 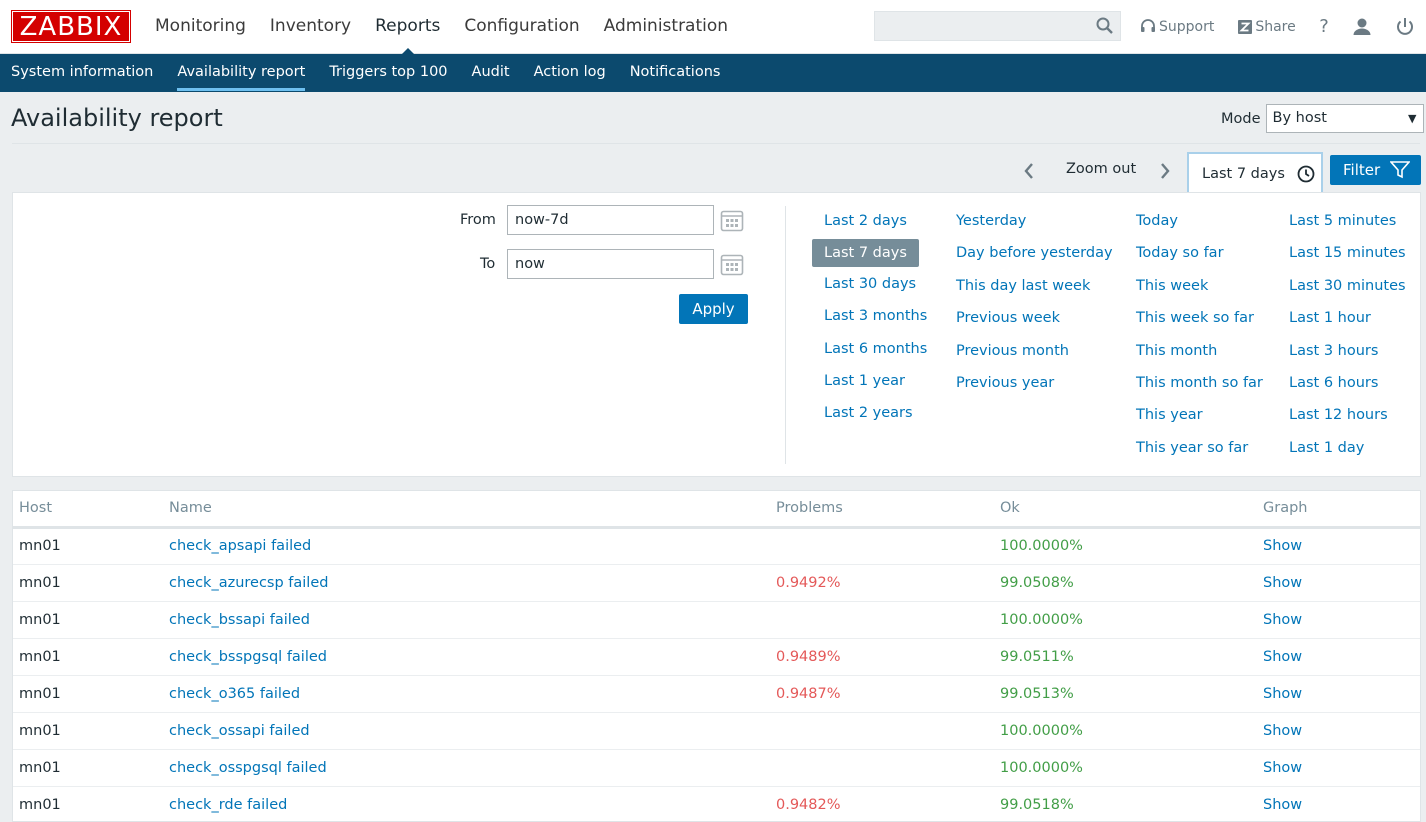 I want to click on column-header-name: Name, so click(x=466, y=510).